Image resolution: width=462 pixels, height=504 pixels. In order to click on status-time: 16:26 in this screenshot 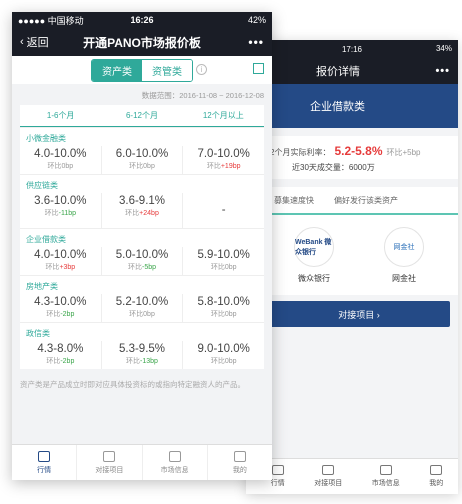, I will do `click(142, 20)`.